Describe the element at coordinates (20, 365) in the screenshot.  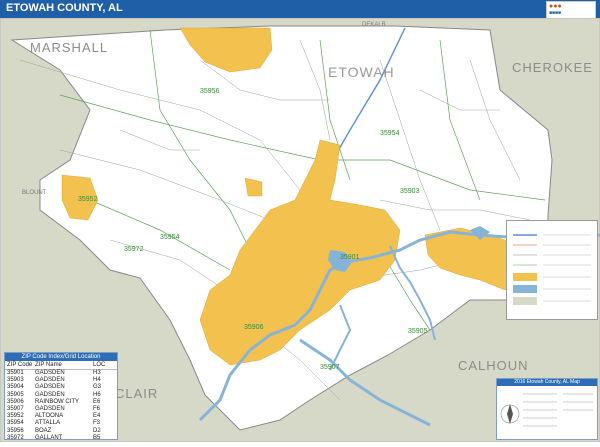
I see `col-zip-code: ZIP Code` at that location.